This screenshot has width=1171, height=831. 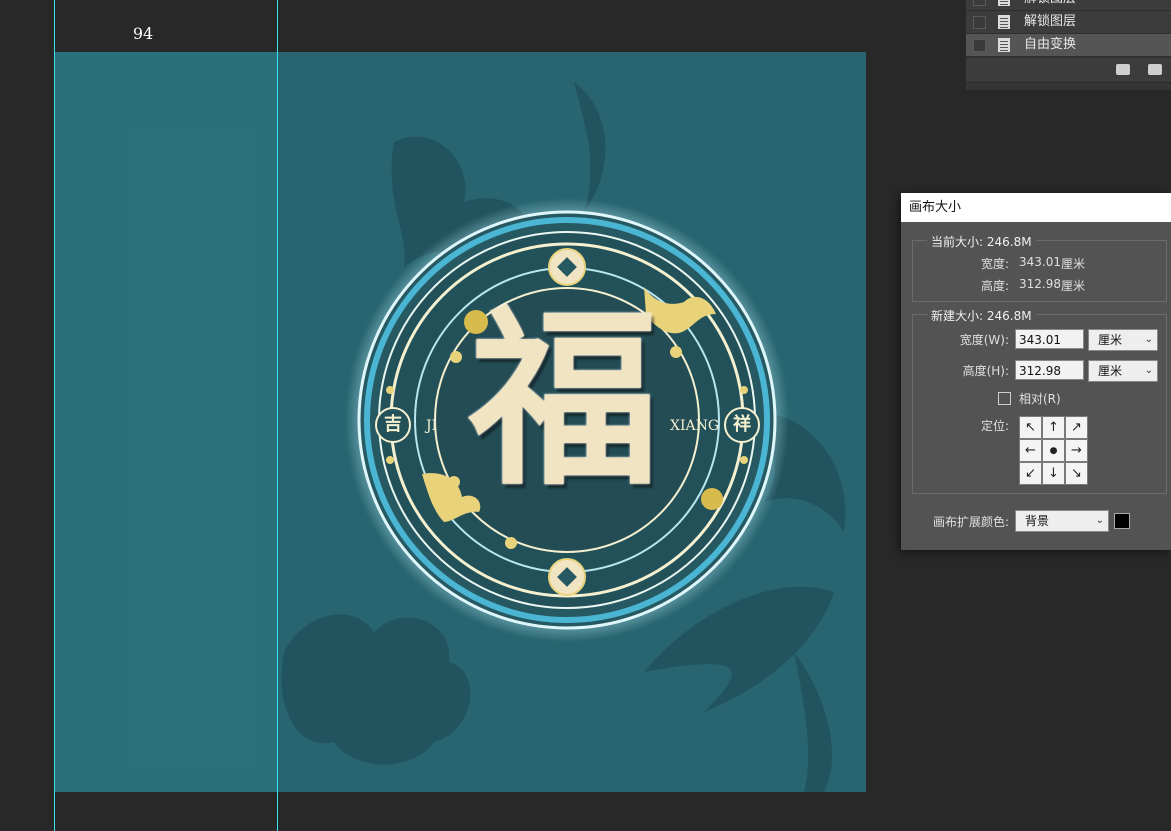 I want to click on extension-color-value: 背景, so click(x=1037, y=521).